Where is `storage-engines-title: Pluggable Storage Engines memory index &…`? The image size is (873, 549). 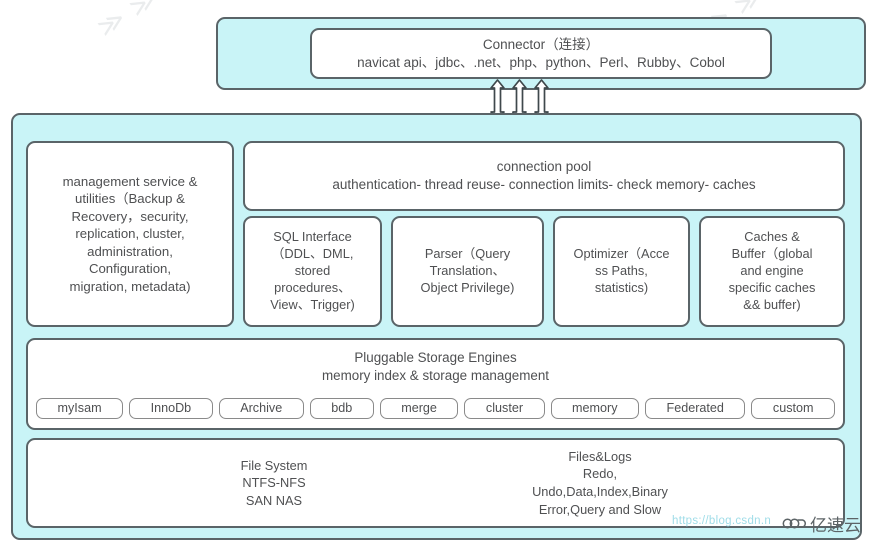 storage-engines-title: Pluggable Storage Engines memory index &… is located at coordinates (435, 367).